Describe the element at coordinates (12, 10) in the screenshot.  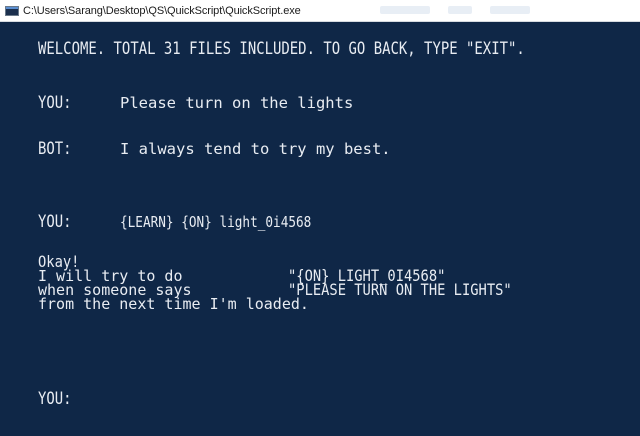
I see `console-window-icon` at that location.